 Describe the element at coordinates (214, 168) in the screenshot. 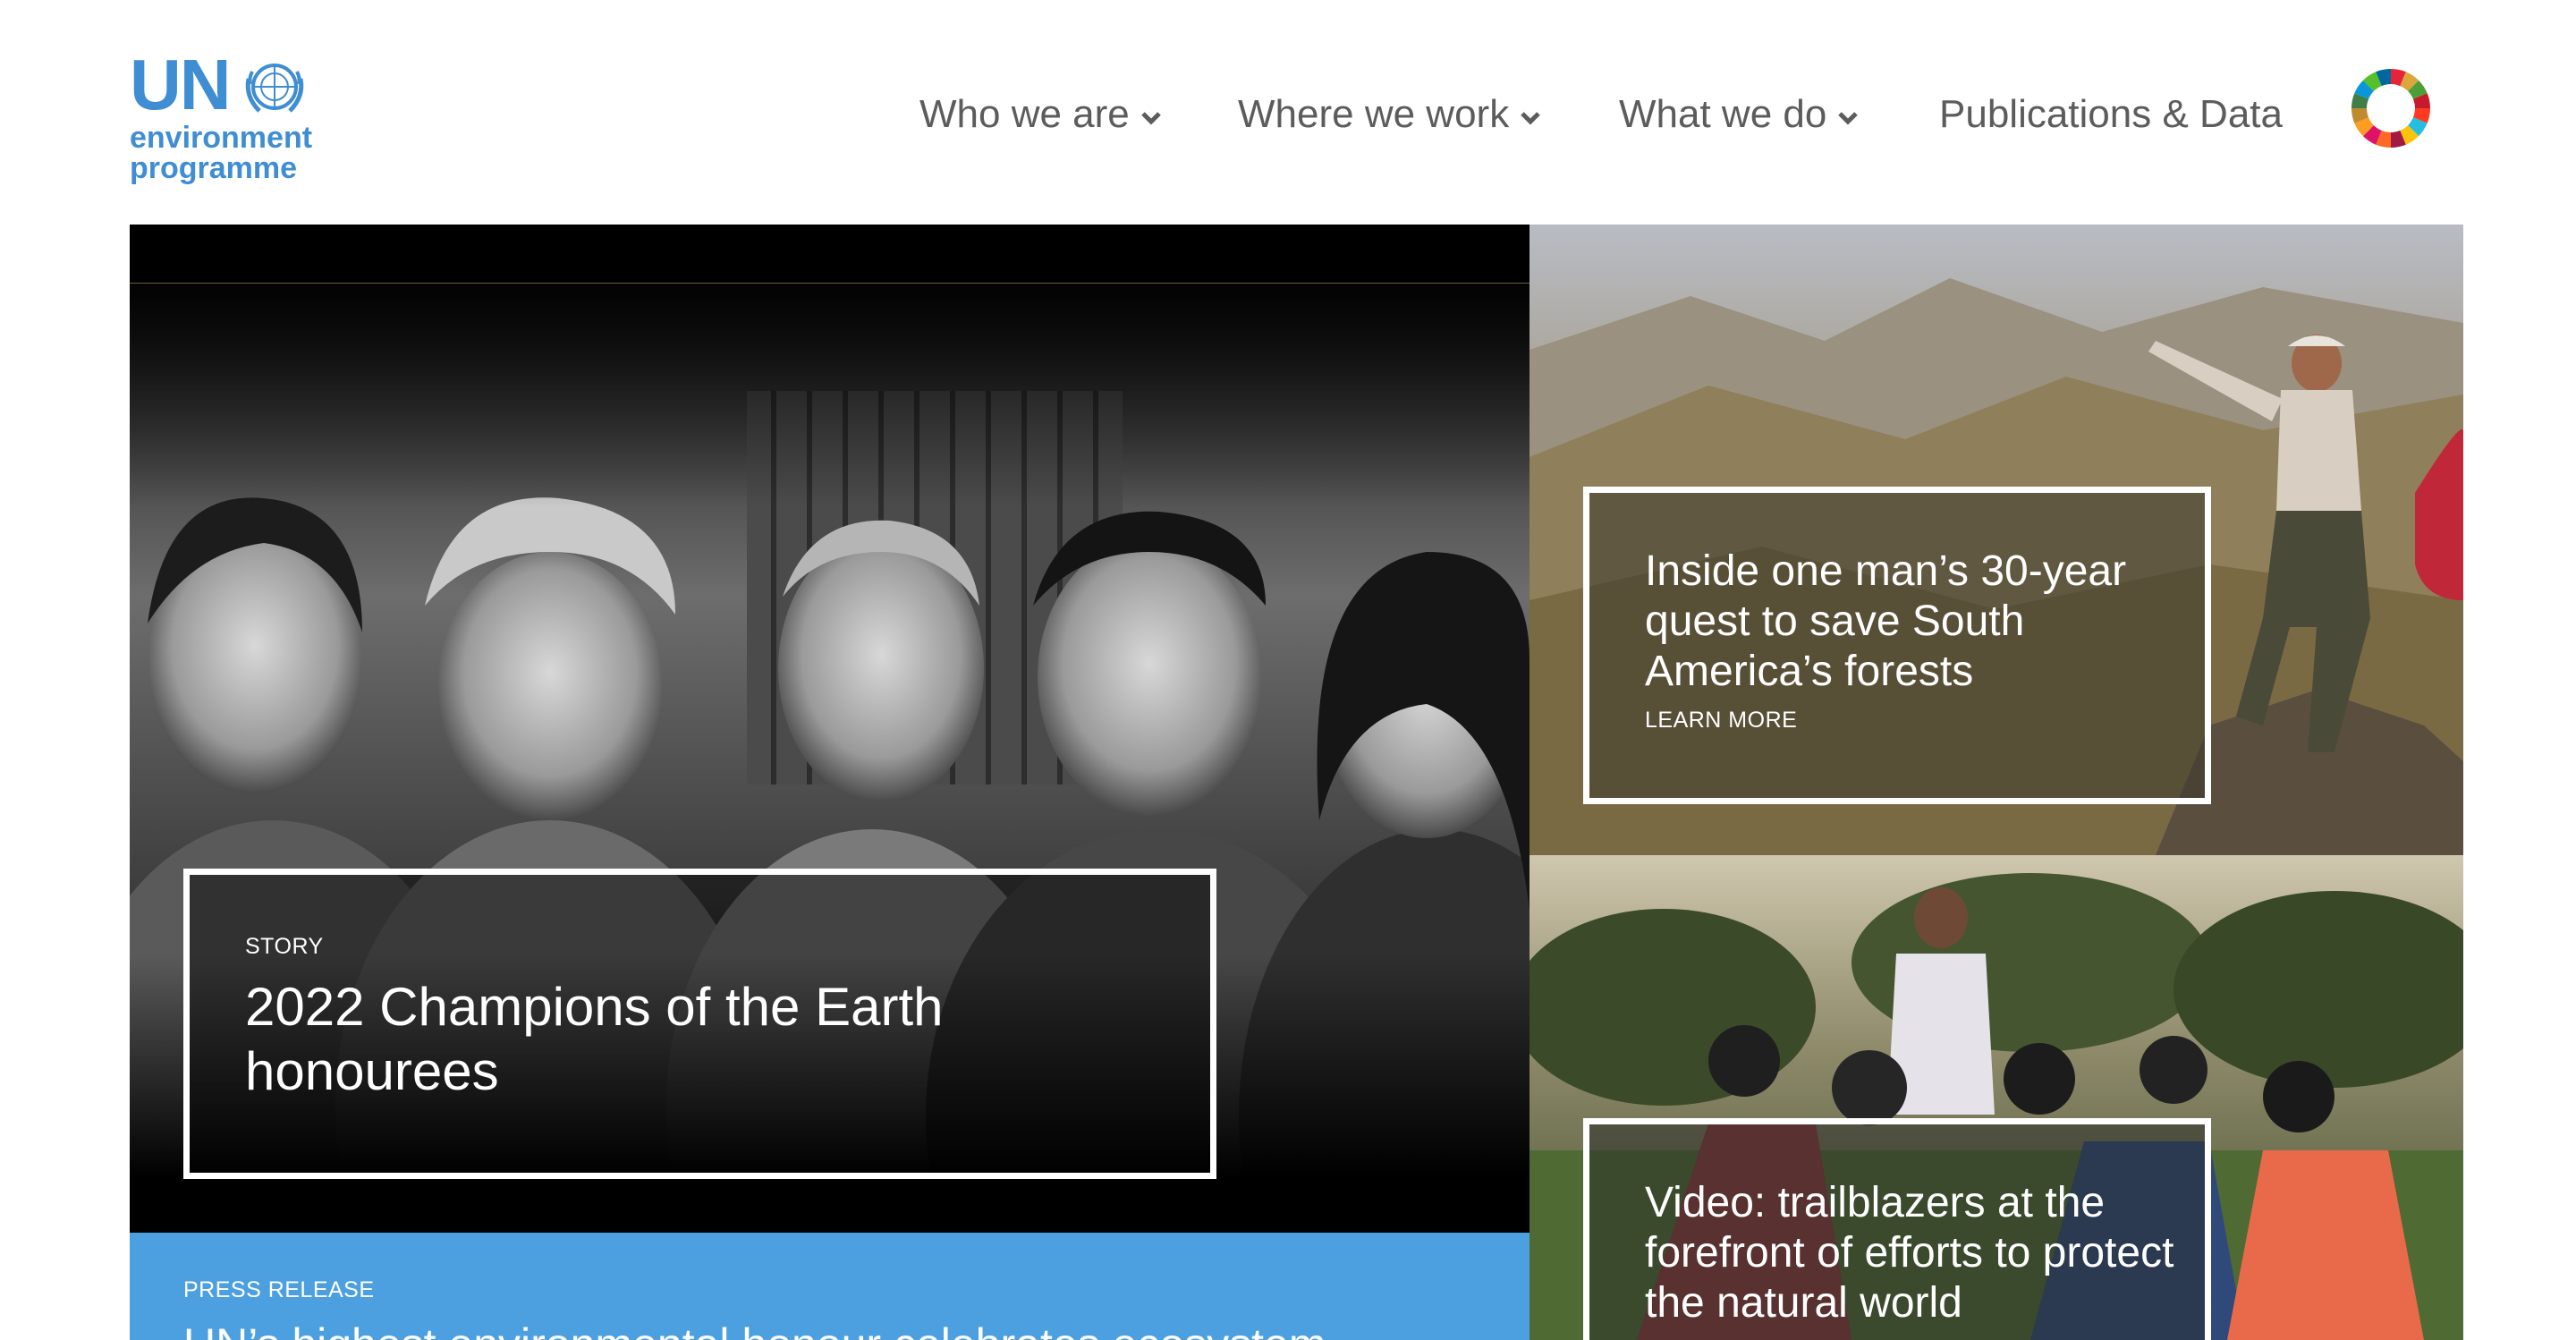

I see `logo-line-programme: programme` at that location.